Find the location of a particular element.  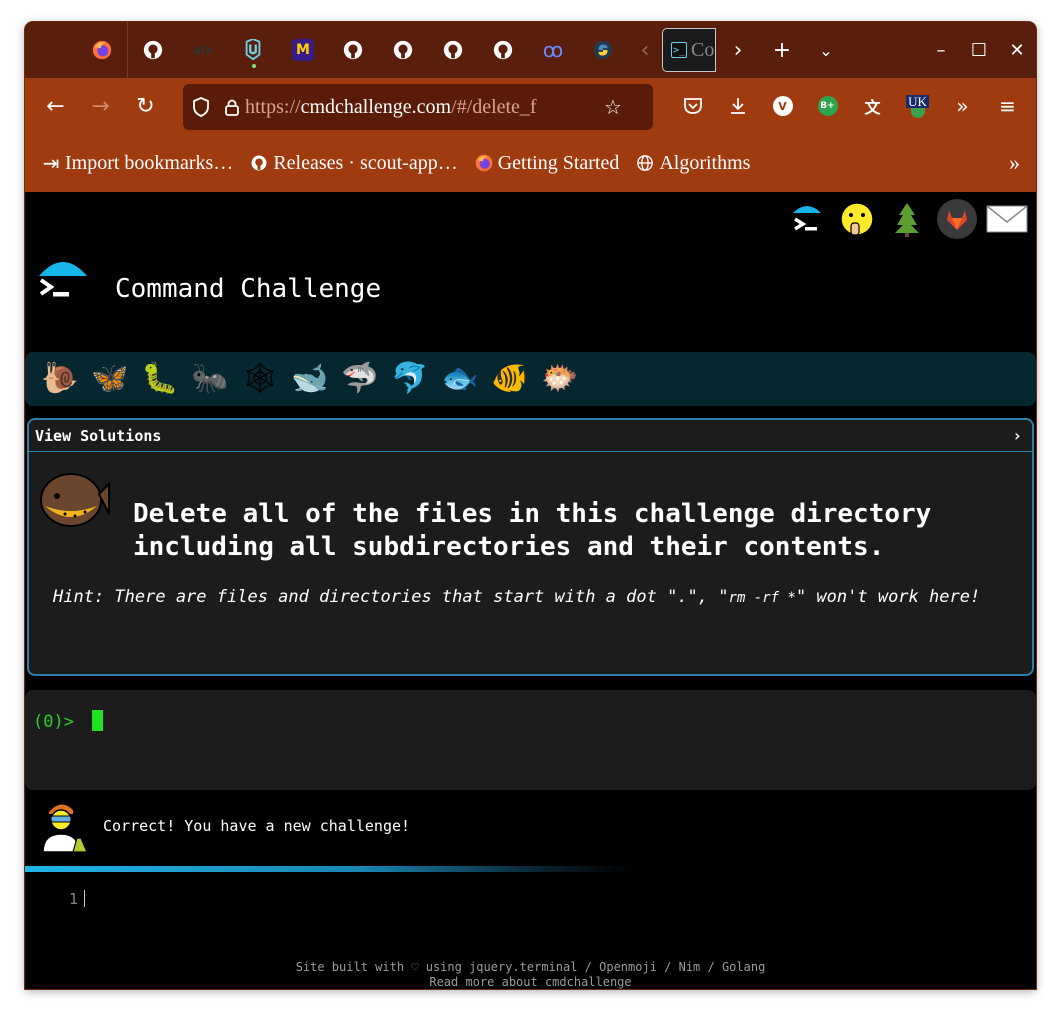

tab-scroll-right-button: › is located at coordinates (738, 50).